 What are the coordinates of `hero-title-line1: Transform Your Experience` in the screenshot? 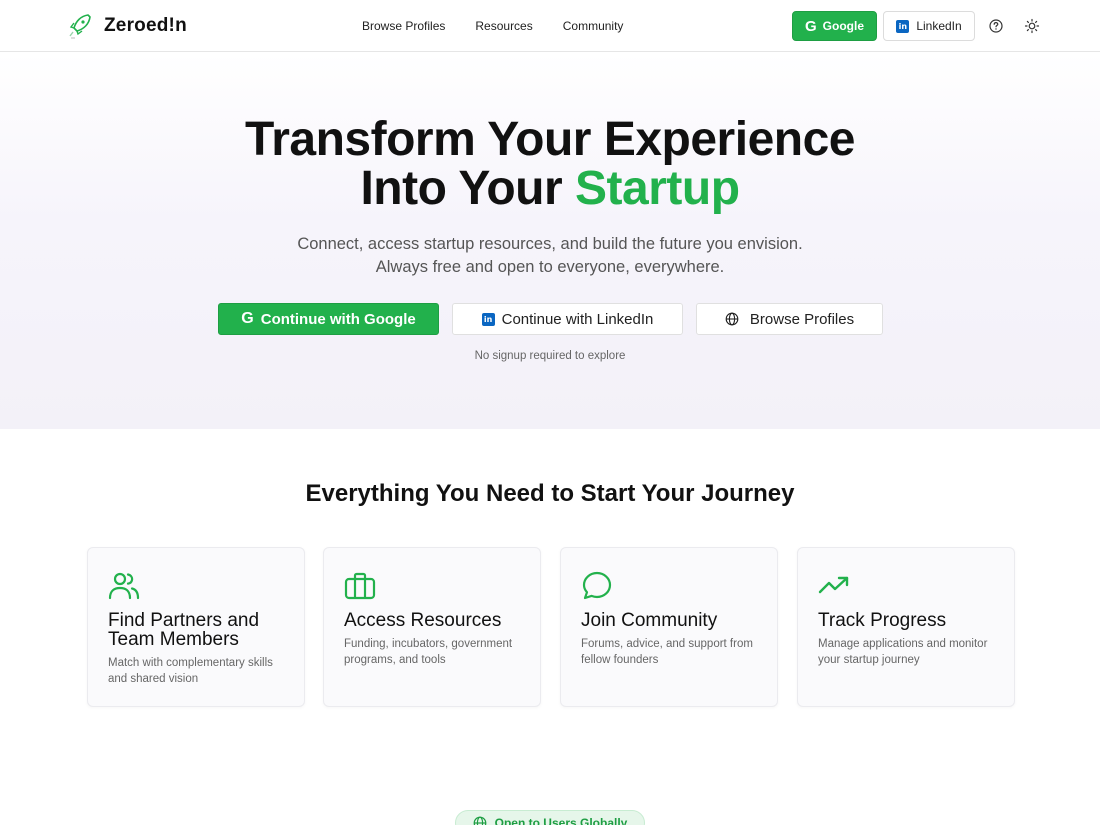 It's located at (550, 139).